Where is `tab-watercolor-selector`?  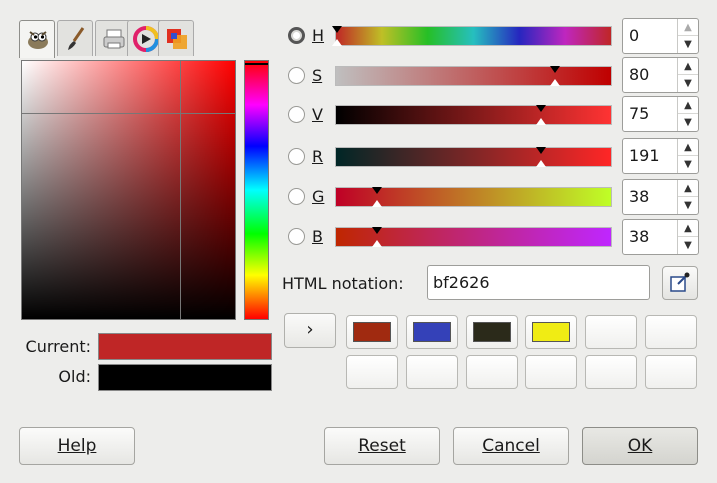 tab-watercolor-selector is located at coordinates (176, 38).